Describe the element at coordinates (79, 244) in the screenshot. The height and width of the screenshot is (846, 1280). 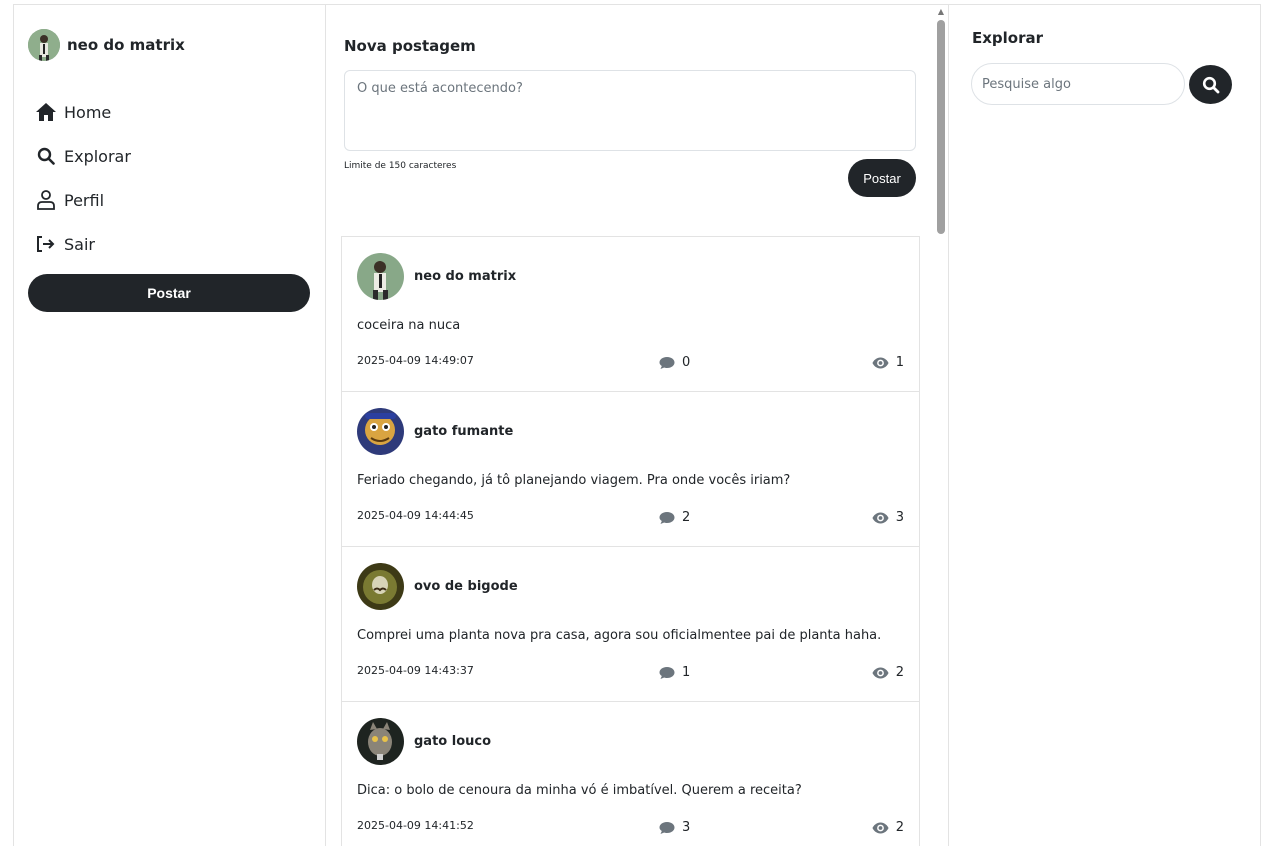
I see `sidebar-item-label: Sair` at that location.